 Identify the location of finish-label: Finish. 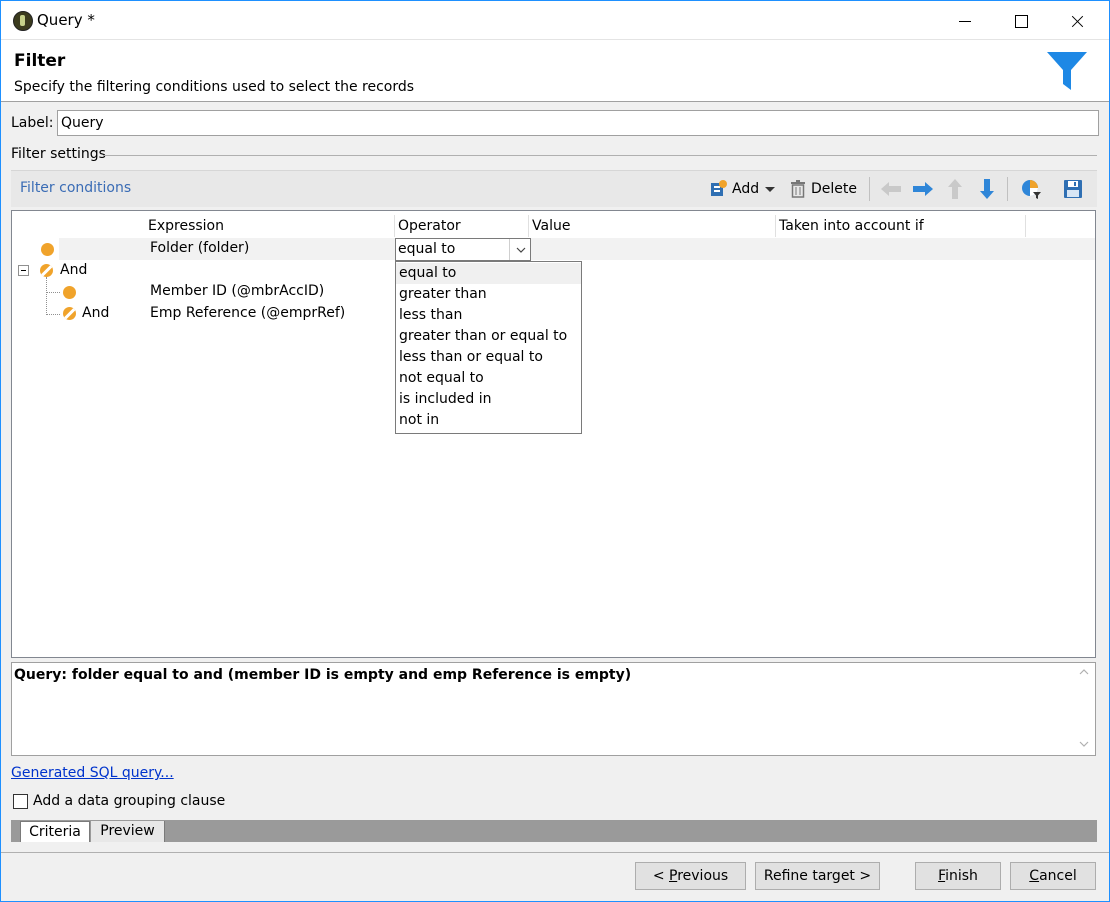
(958, 876).